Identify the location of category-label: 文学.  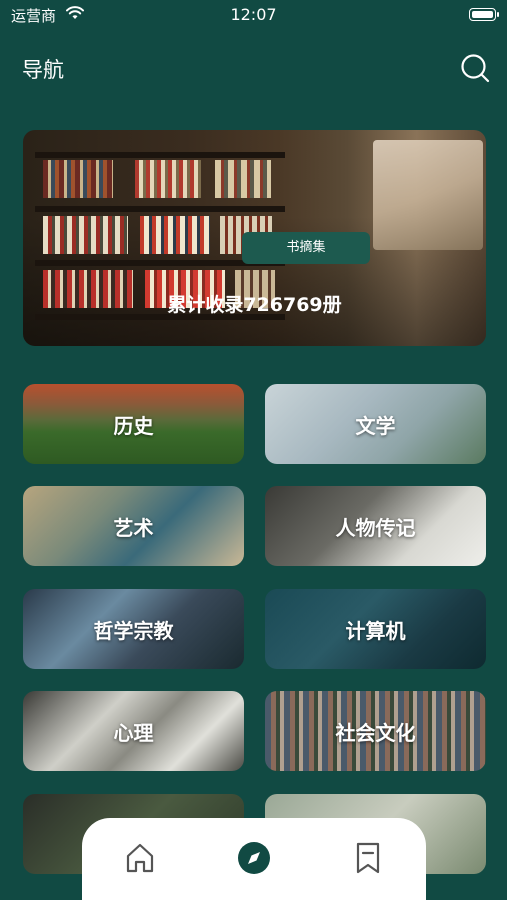
(375, 425).